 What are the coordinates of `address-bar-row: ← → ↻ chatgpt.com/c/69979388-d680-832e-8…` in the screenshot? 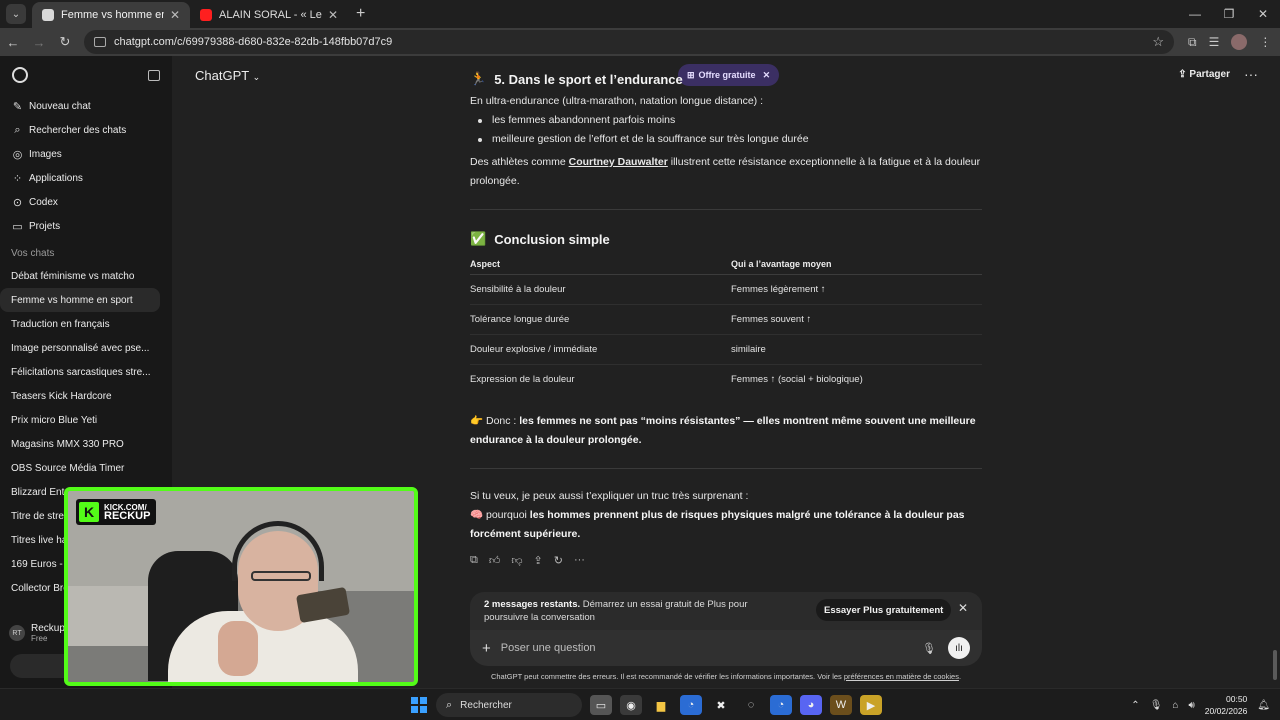 It's located at (640, 42).